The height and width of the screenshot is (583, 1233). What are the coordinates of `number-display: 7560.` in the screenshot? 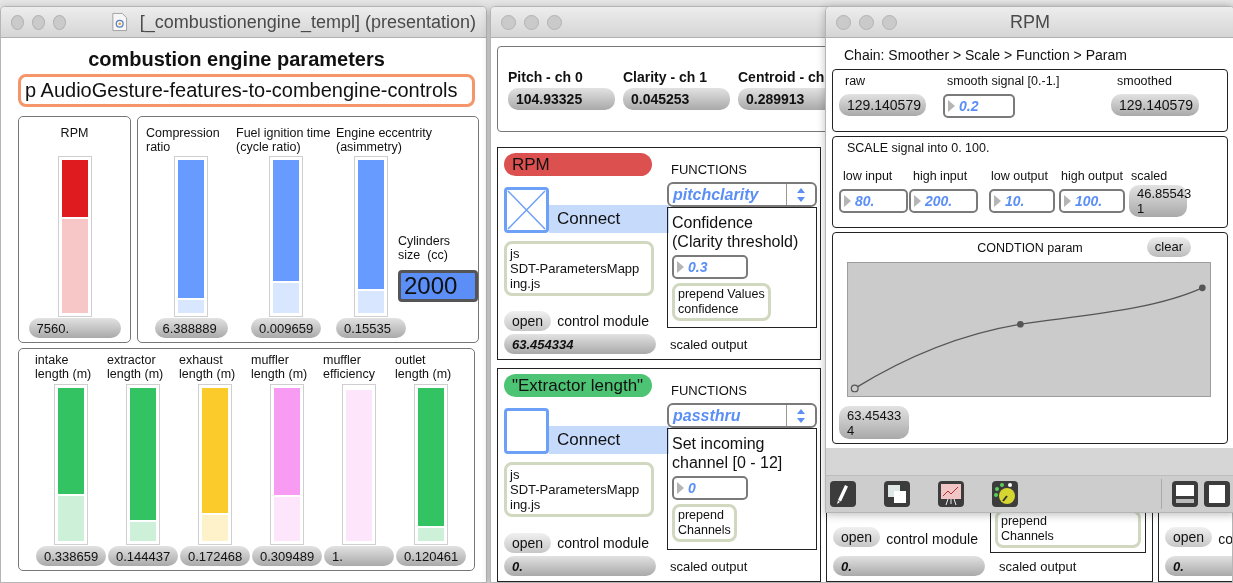 It's located at (74, 328).